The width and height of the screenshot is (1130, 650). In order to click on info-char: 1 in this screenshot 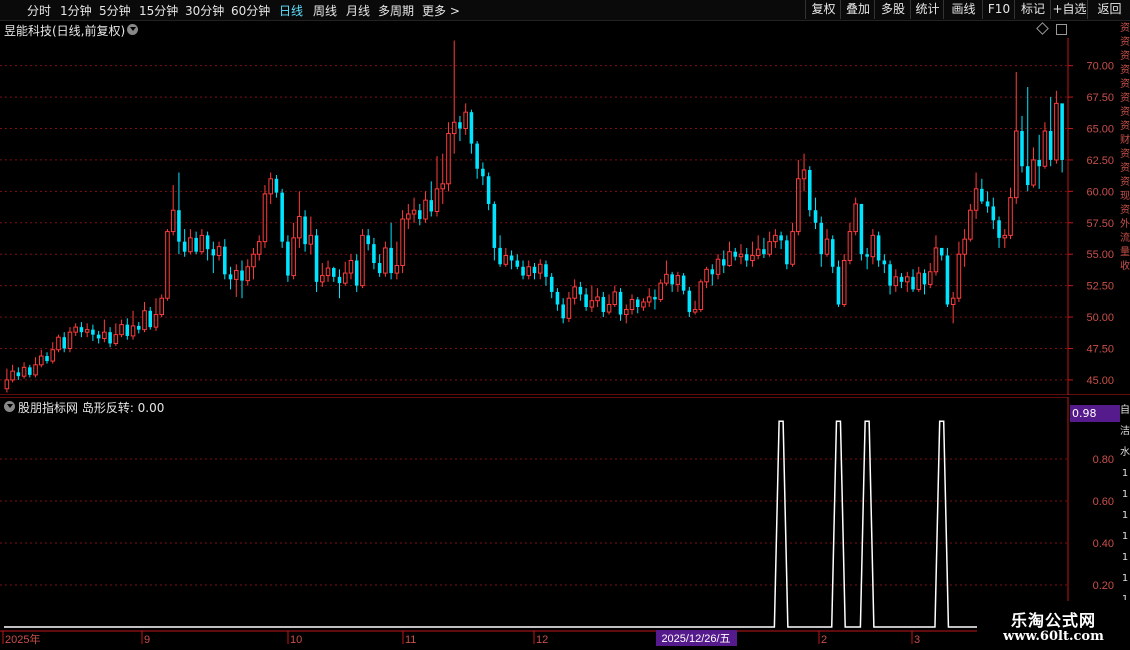, I will do `click(1125, 557)`.